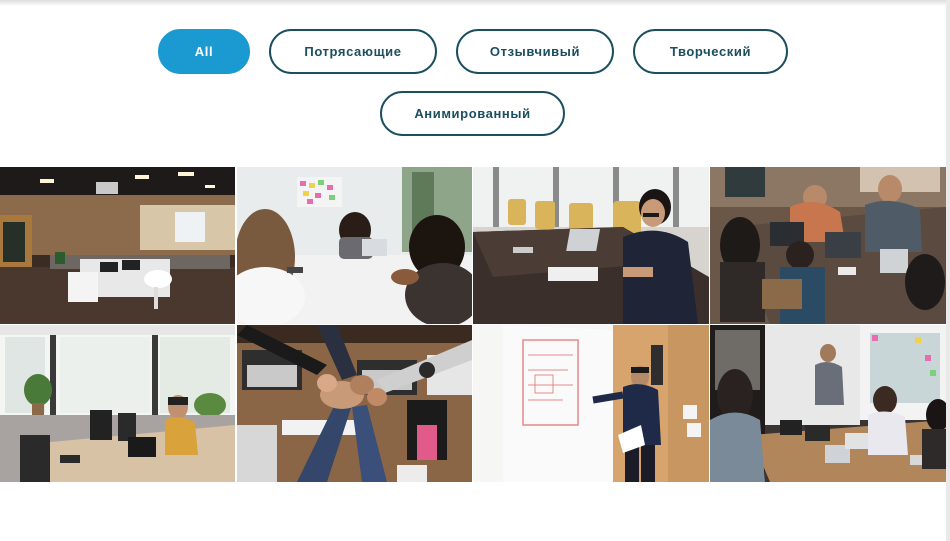  What do you see at coordinates (948, 270) in the screenshot?
I see `scrollbar-track` at bounding box center [948, 270].